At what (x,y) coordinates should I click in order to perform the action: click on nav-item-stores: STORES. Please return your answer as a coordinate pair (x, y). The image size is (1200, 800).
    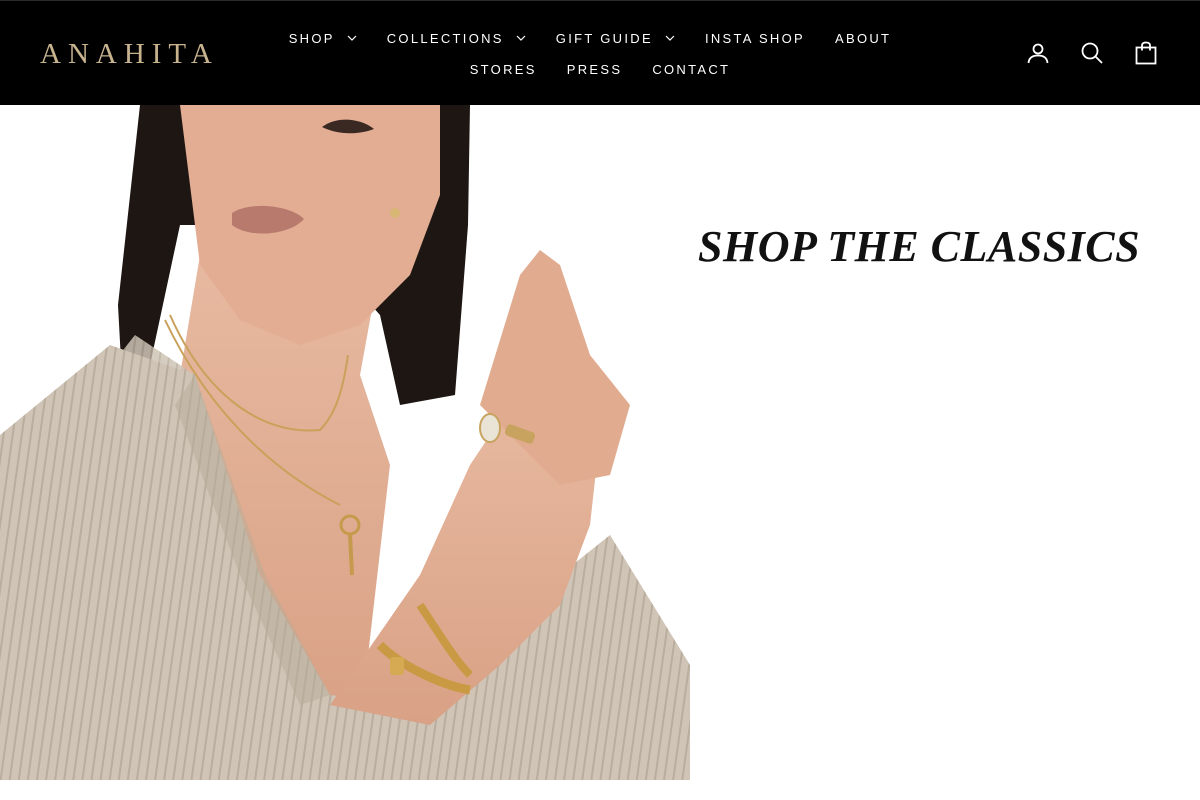
    Looking at the image, I should click on (503, 69).